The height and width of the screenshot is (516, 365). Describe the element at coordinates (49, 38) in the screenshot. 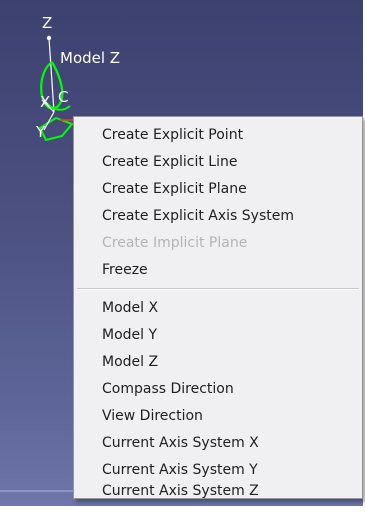

I see `compass-z-axis-tip` at that location.